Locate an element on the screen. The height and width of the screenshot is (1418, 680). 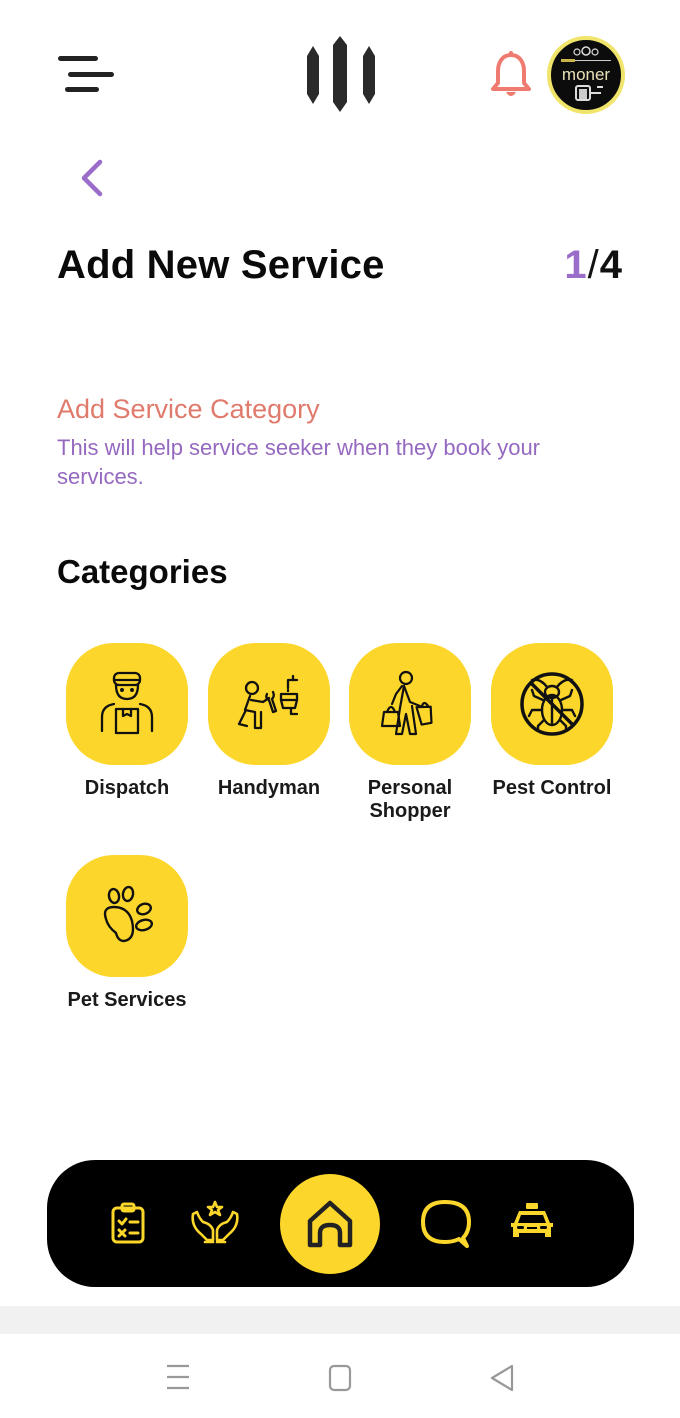
hamburger-menu-button is located at coordinates (86, 75).